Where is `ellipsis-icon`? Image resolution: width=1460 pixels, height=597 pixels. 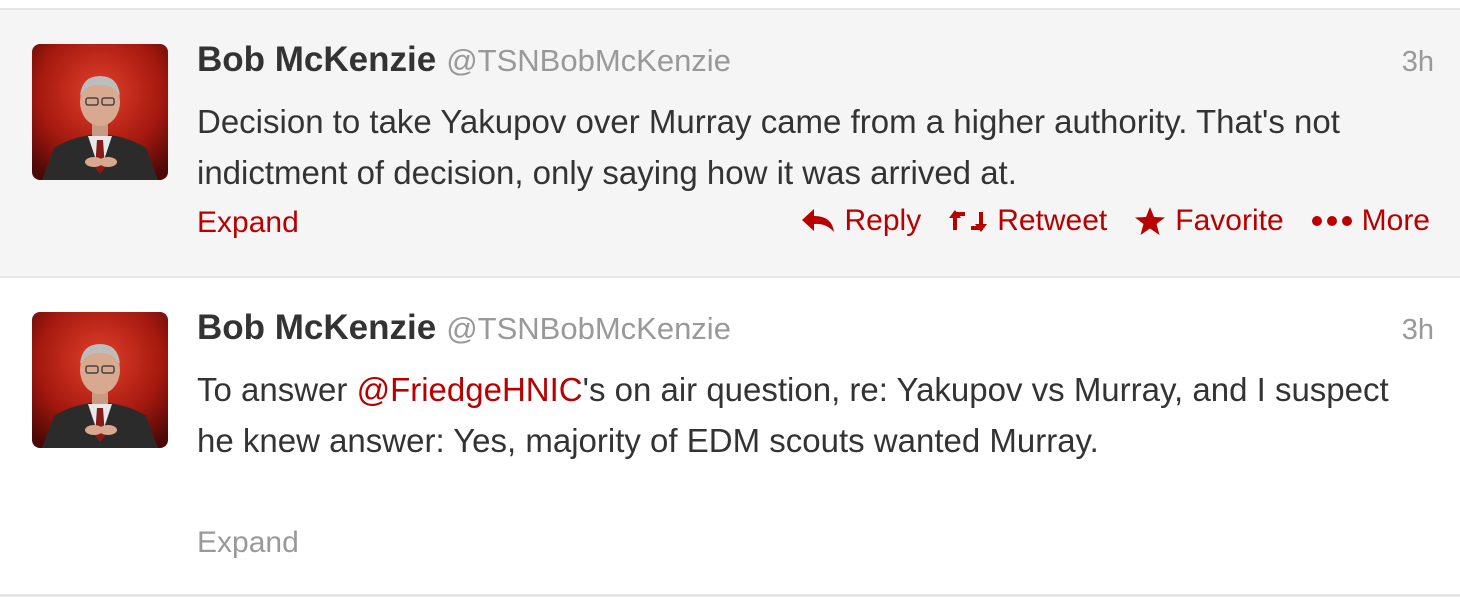 ellipsis-icon is located at coordinates (1331, 221).